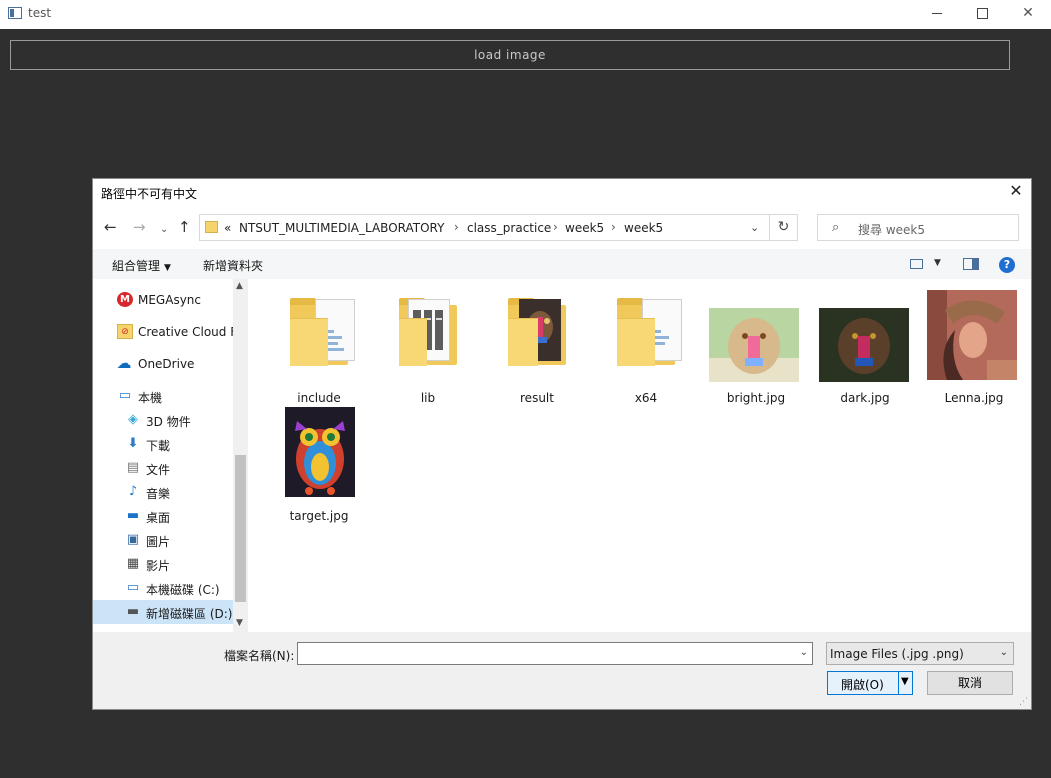  Describe the element at coordinates (158, 494) in the screenshot. I see `nav-label: 音樂` at that location.